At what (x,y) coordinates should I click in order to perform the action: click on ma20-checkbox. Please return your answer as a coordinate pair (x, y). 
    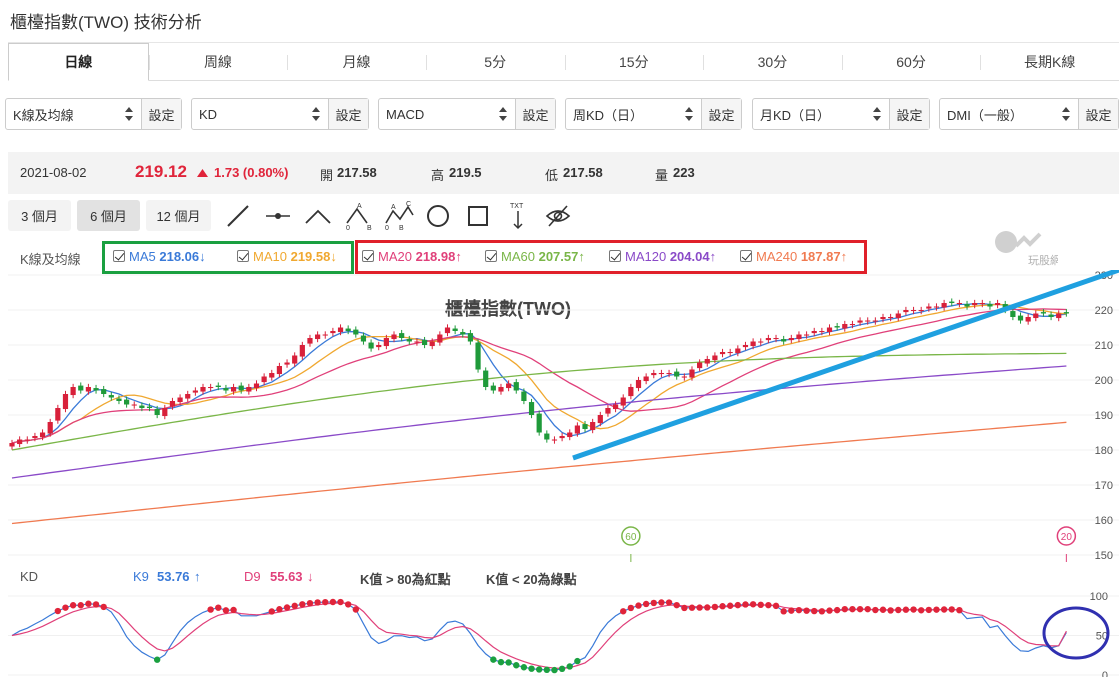
    Looking at the image, I should click on (368, 256).